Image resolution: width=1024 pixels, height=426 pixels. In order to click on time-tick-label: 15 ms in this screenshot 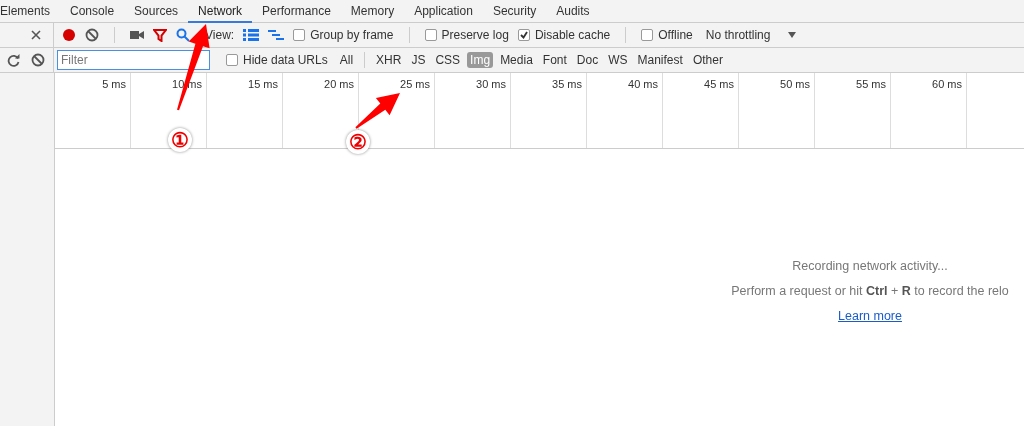, I will do `click(263, 84)`.